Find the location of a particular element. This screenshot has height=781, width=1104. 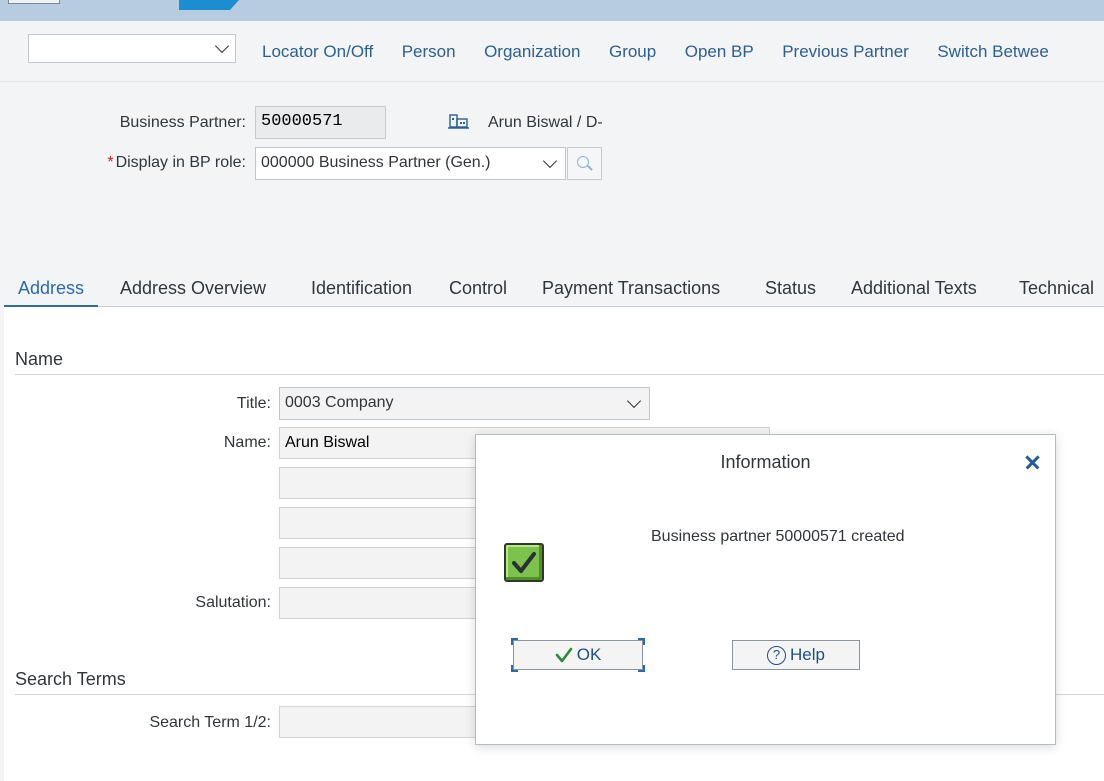

tab-technical: Technical is located at coordinates (1056, 292).